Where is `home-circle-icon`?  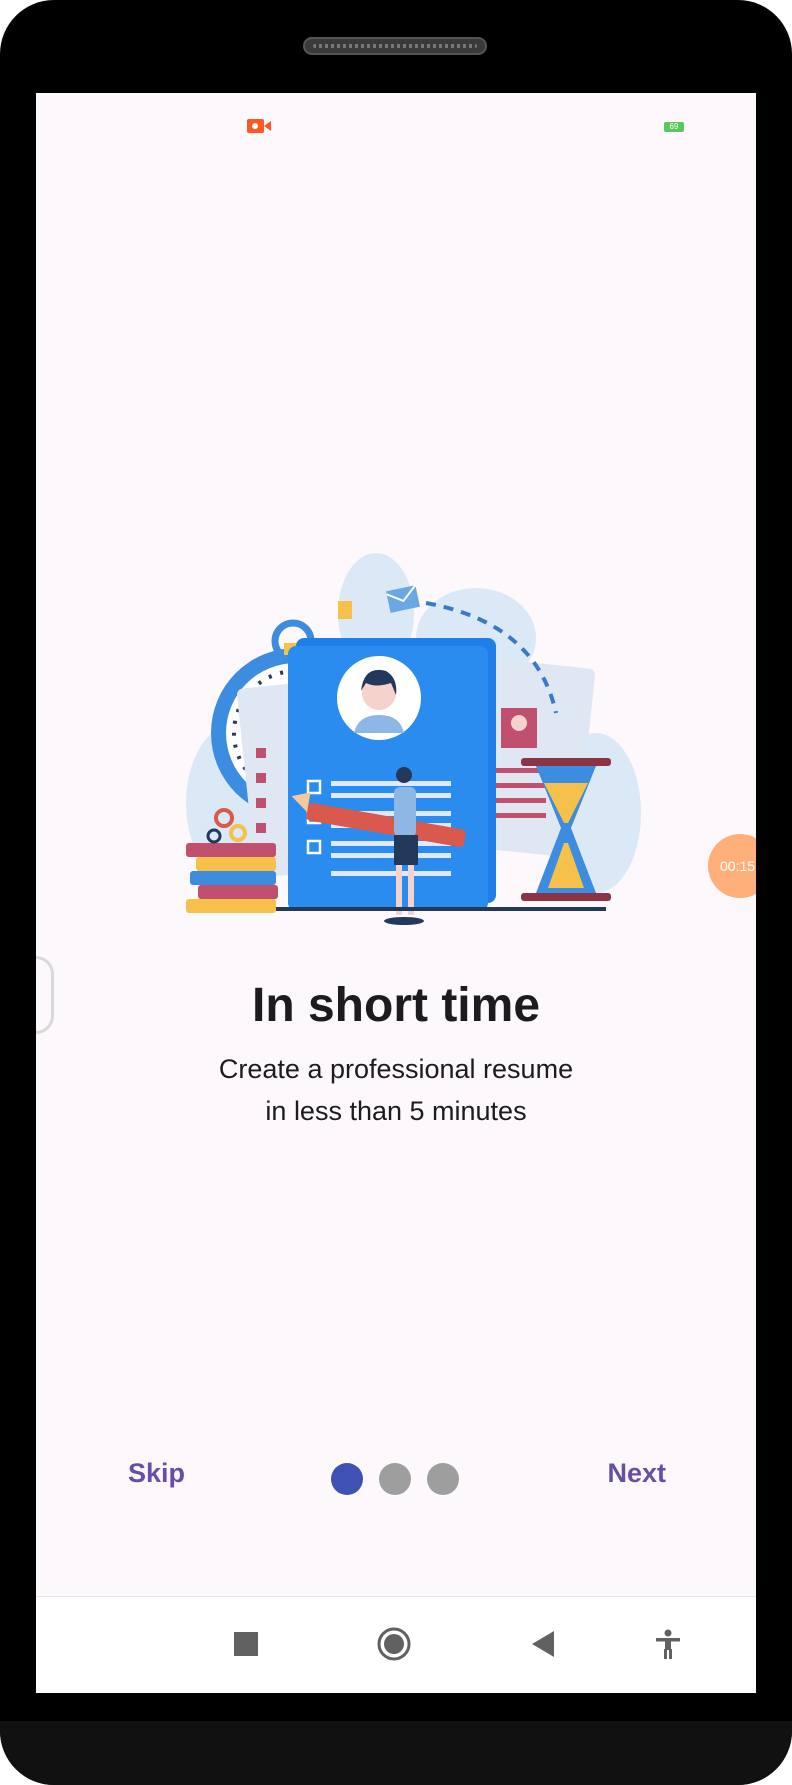 home-circle-icon is located at coordinates (394, 1644).